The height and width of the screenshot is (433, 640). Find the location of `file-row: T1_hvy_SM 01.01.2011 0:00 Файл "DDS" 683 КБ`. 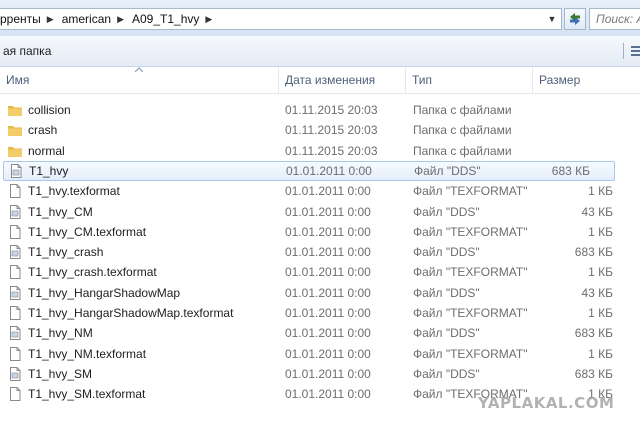

file-row: T1_hvy_SM 01.01.2011 0:00 Файл "DDS" 683 КБ is located at coordinates (320, 374).